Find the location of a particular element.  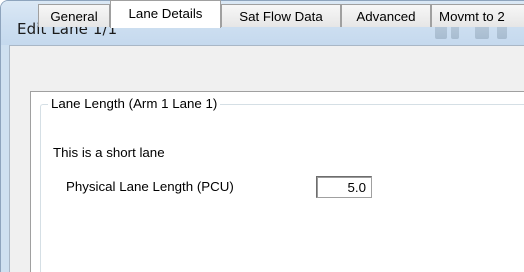

tab-sat-flow-data: Sat Flow Data is located at coordinates (281, 15).